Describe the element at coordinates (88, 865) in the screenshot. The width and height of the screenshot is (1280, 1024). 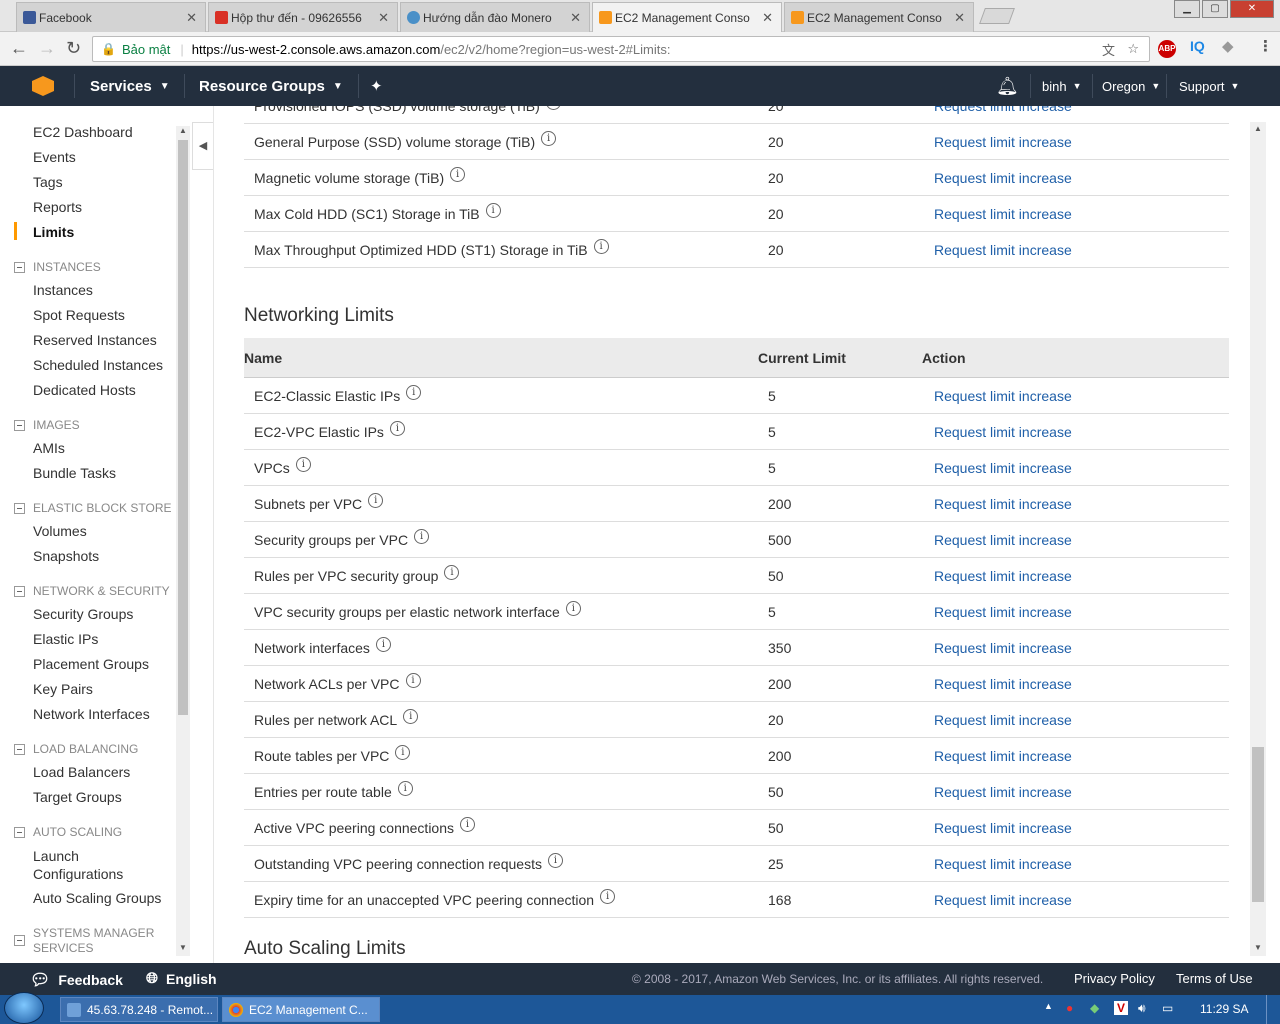
I see `sidebar-item-launch-configurations: Launch Configurations` at that location.